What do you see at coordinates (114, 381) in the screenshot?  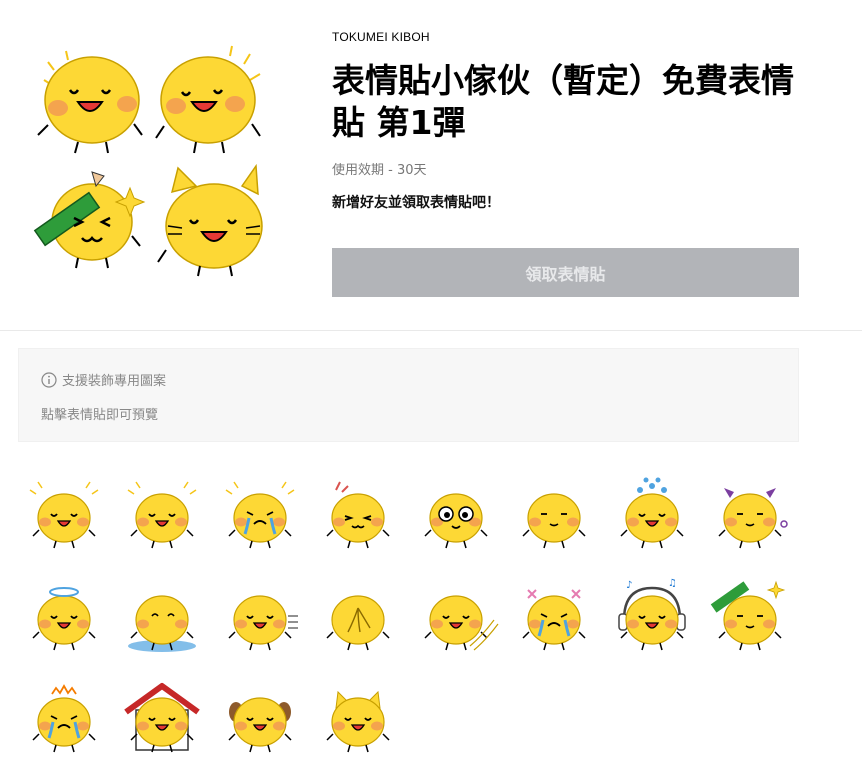 I see `notice-decoration-text: 支援裝飾專用圖案` at bounding box center [114, 381].